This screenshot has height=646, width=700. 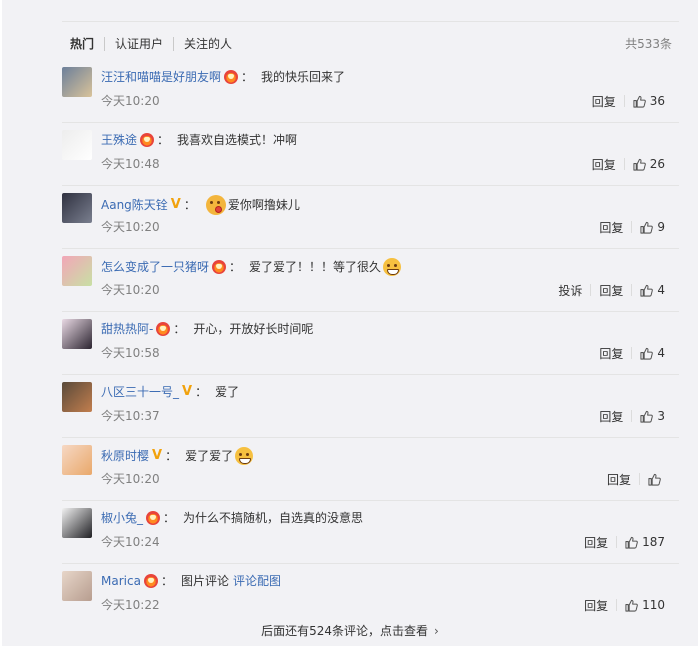 I want to click on username-link: 秋原时樱, so click(x=125, y=456).